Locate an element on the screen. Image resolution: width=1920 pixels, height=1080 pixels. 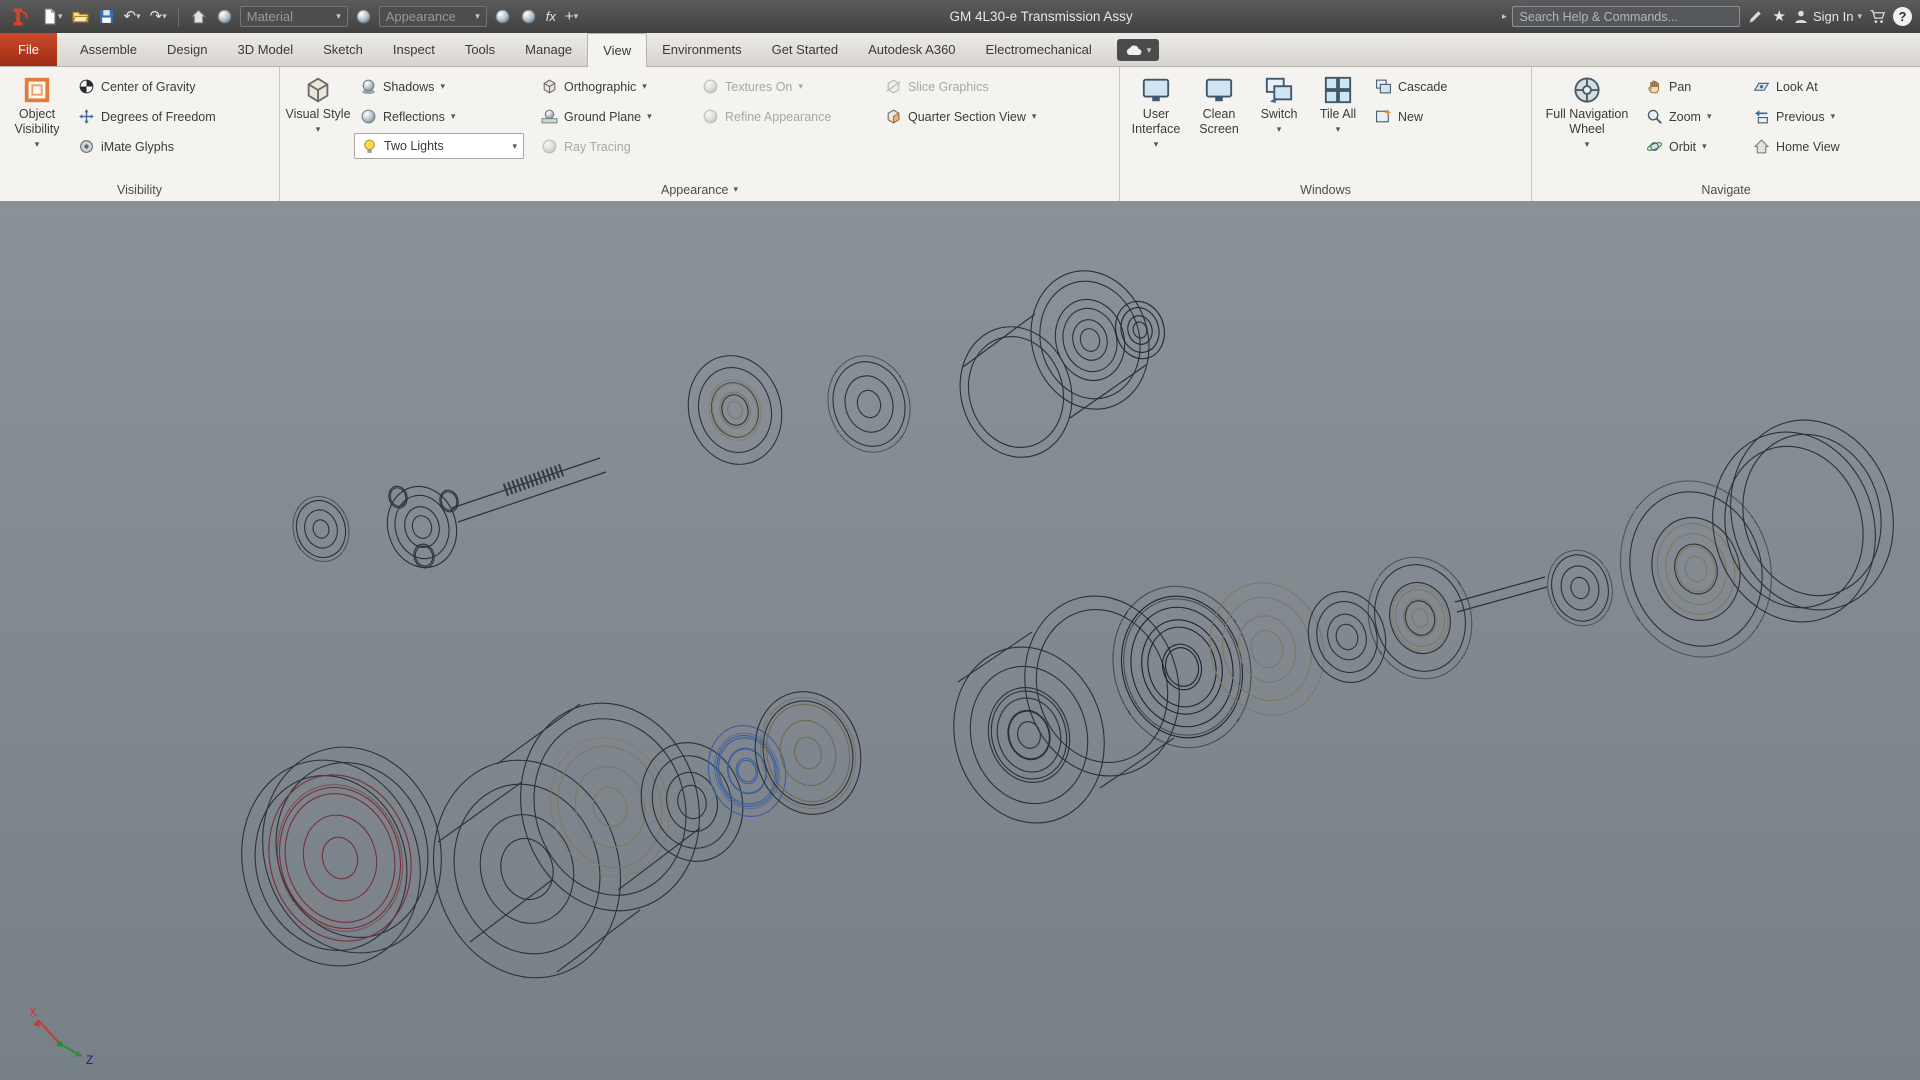
object-visibility-button: Object Visibility ▾ is located at coordinates (37, 121).